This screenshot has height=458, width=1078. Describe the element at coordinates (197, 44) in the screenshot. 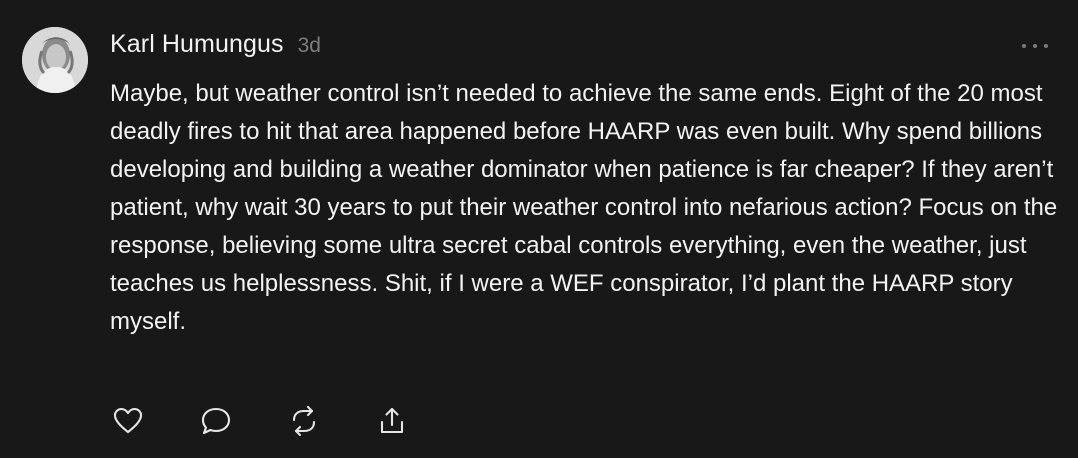

I see `author-name: Karl Humungus` at that location.